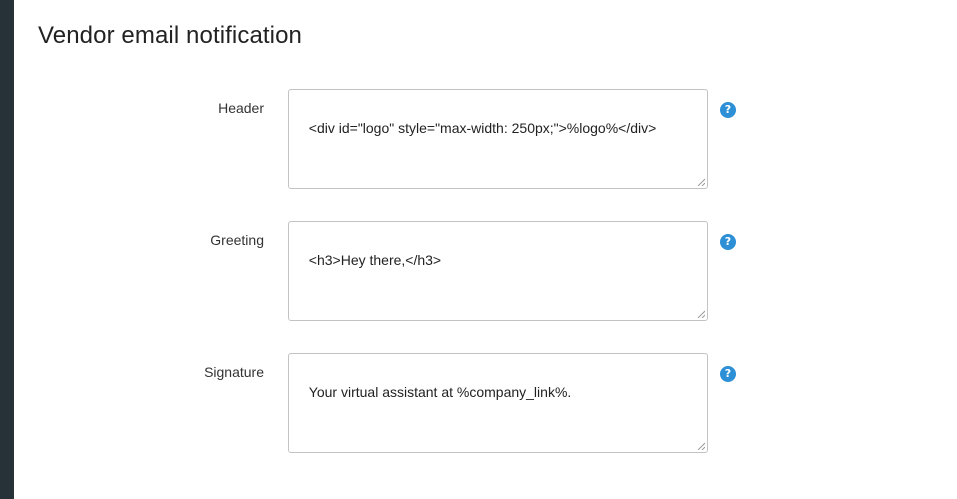 The width and height of the screenshot is (957, 499). What do you see at coordinates (375, 260) in the screenshot?
I see `greeting-textarea-value: <h3>Hey there,</h3>` at bounding box center [375, 260].